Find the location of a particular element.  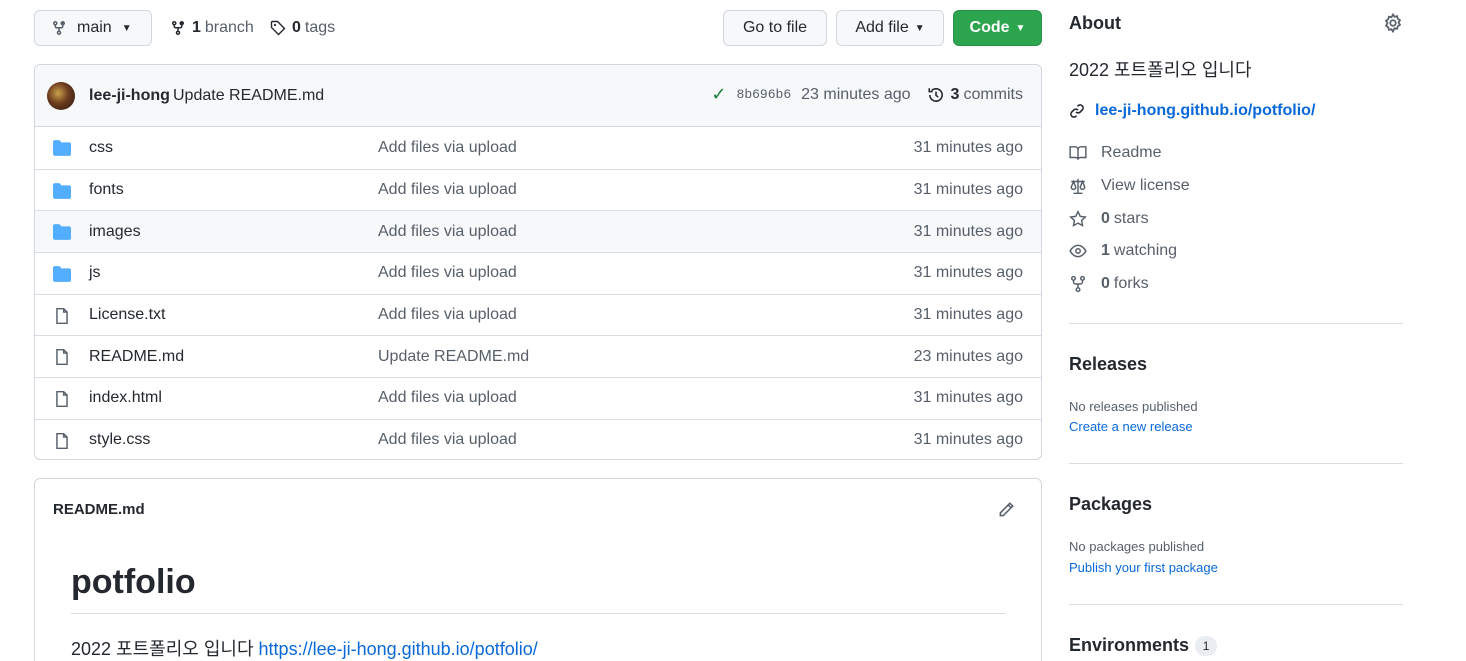

commit-meta: ✓ 8b696b6 23 minutes ago 3 commits is located at coordinates (867, 94).